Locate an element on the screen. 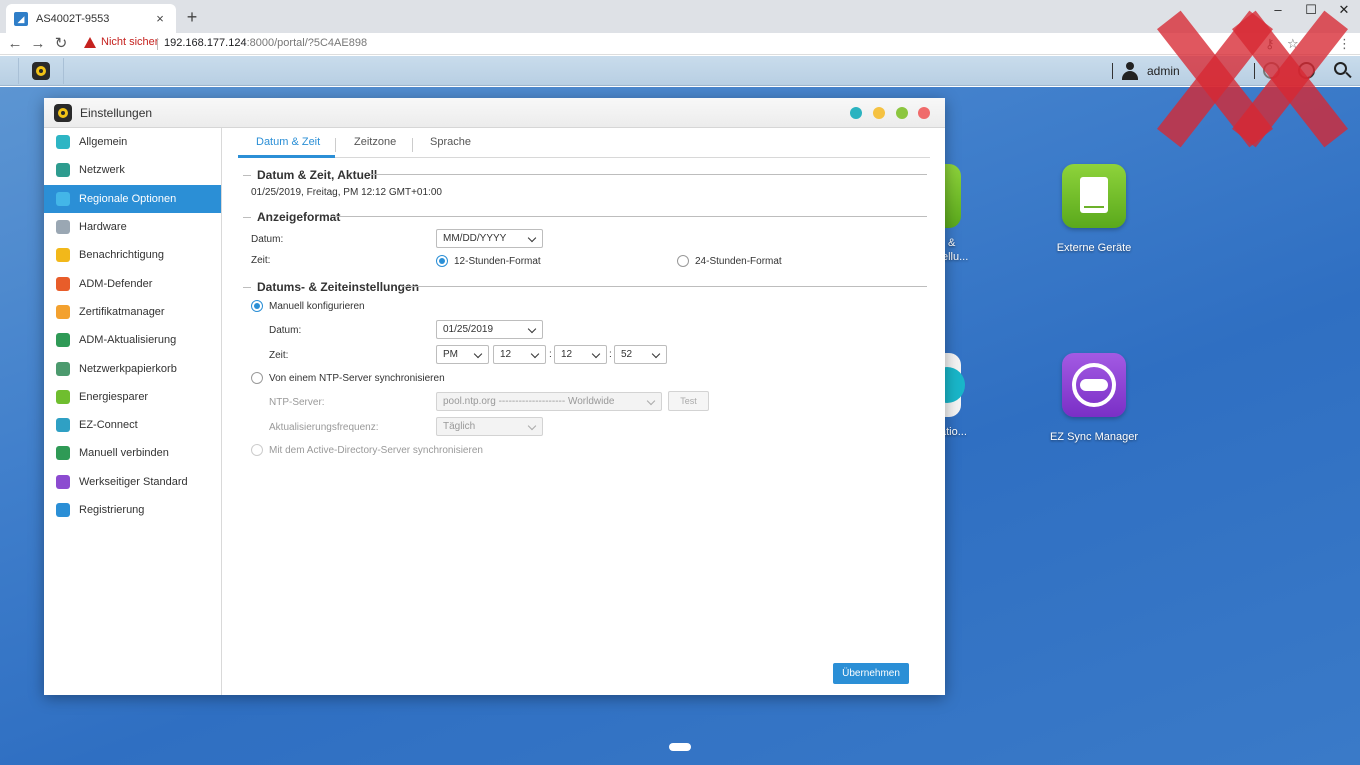 This screenshot has width=1360, height=765. current-datetime-value: 01/25/2019, Freitag, PM 12:12 GMT+01:00 is located at coordinates (346, 192).